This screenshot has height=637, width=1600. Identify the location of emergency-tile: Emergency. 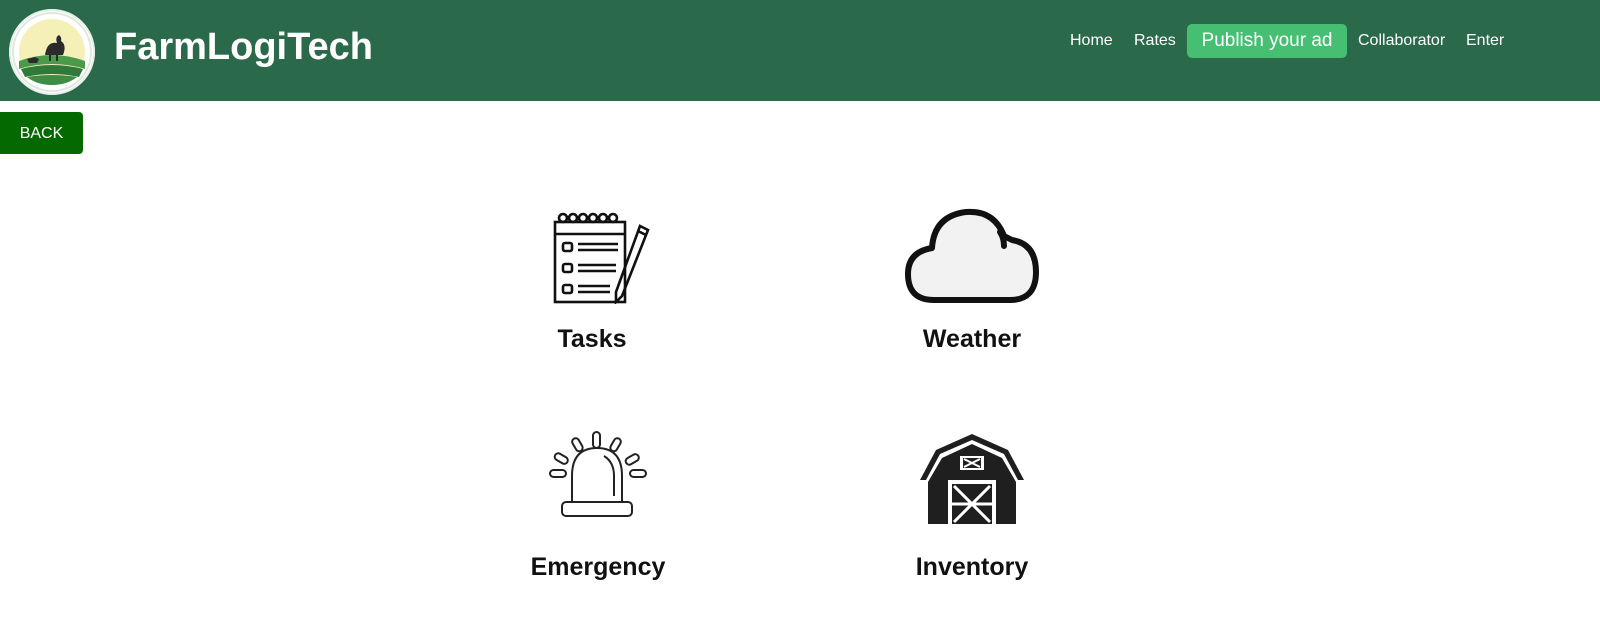
(598, 515).